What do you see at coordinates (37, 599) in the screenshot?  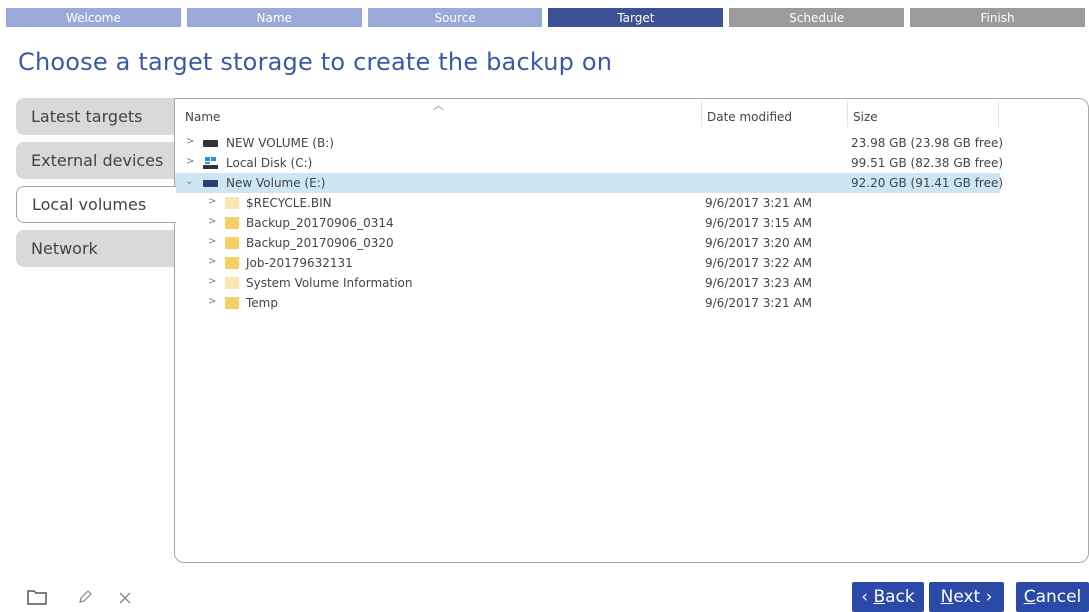 I see `new-folder-icon` at bounding box center [37, 599].